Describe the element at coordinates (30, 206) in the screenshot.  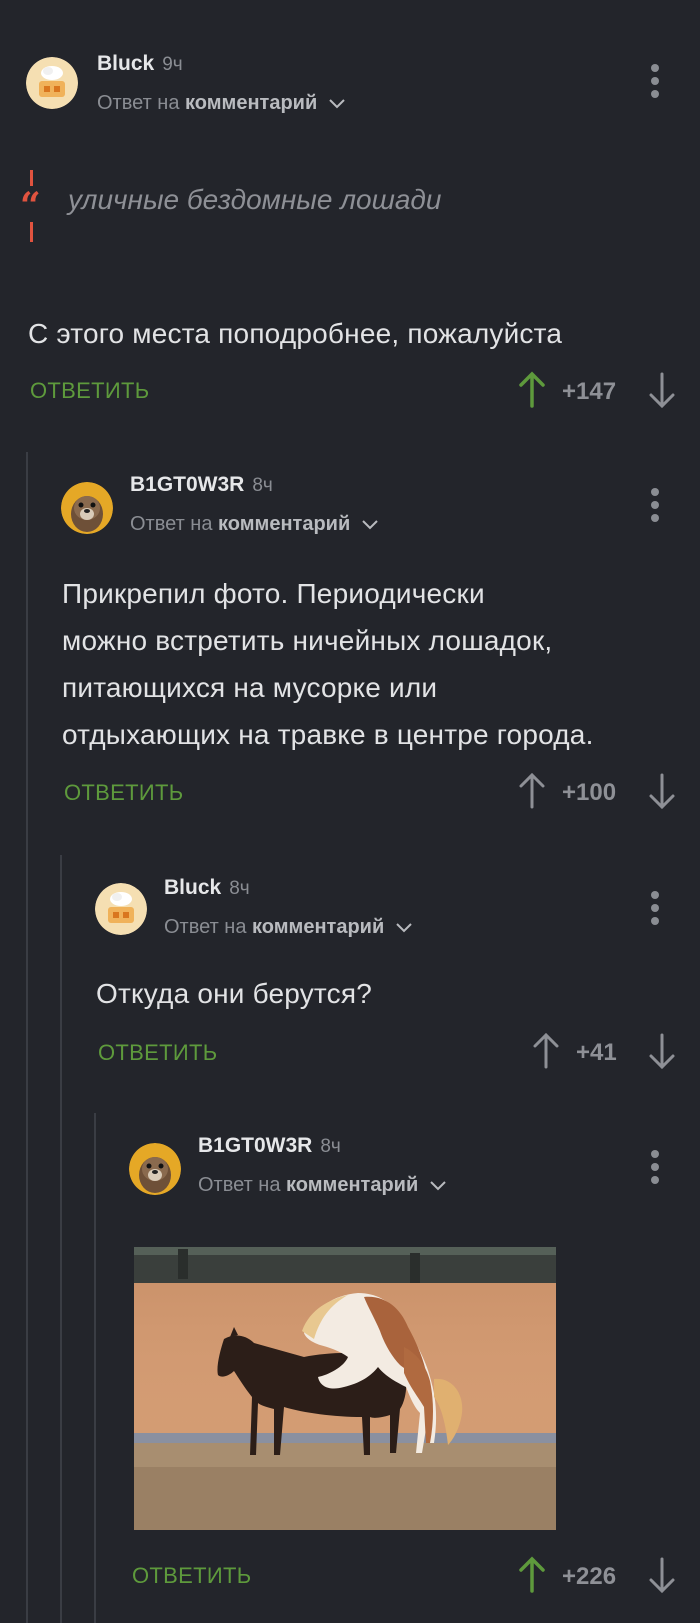
I see `quote-icon: “` at that location.